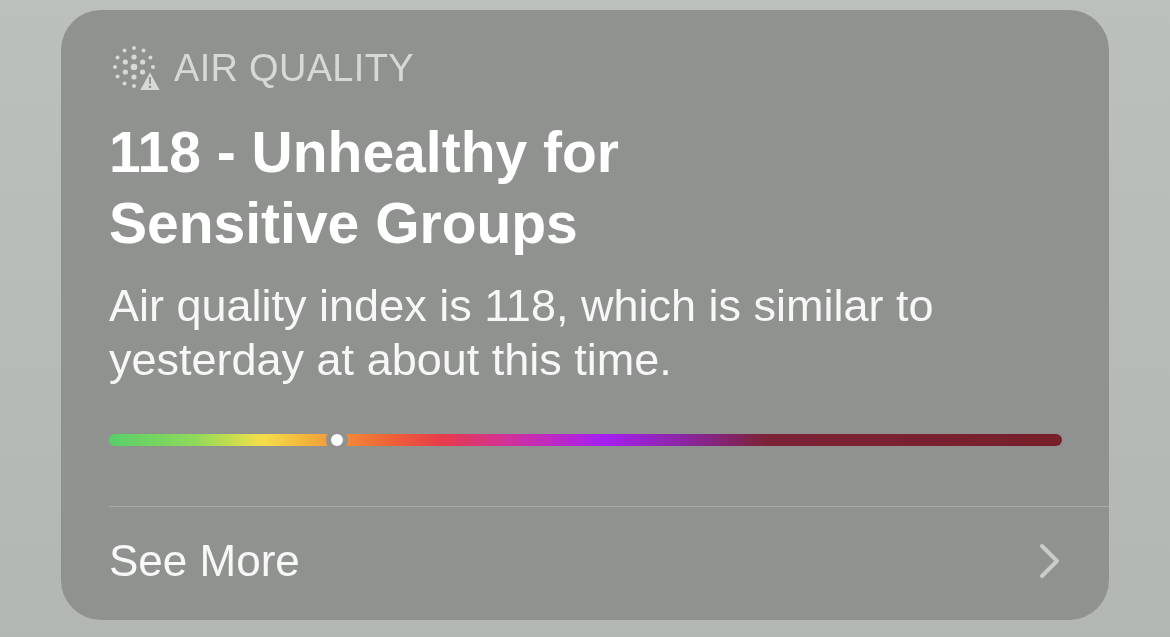 This screenshot has height=637, width=1170. I want to click on chevron-right-icon, so click(1050, 560).